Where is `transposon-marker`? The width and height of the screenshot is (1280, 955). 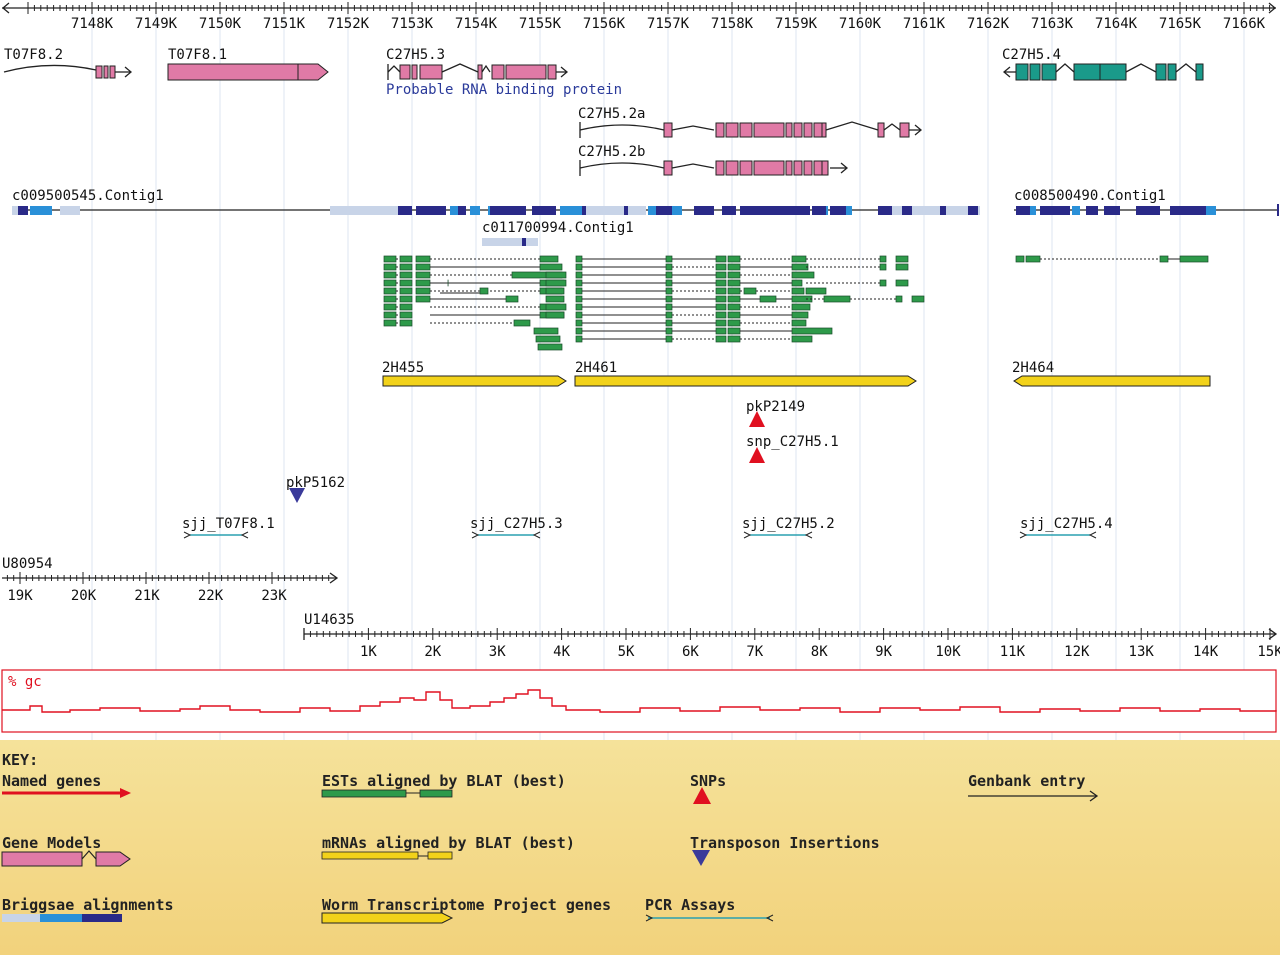 transposon-marker is located at coordinates (297, 495).